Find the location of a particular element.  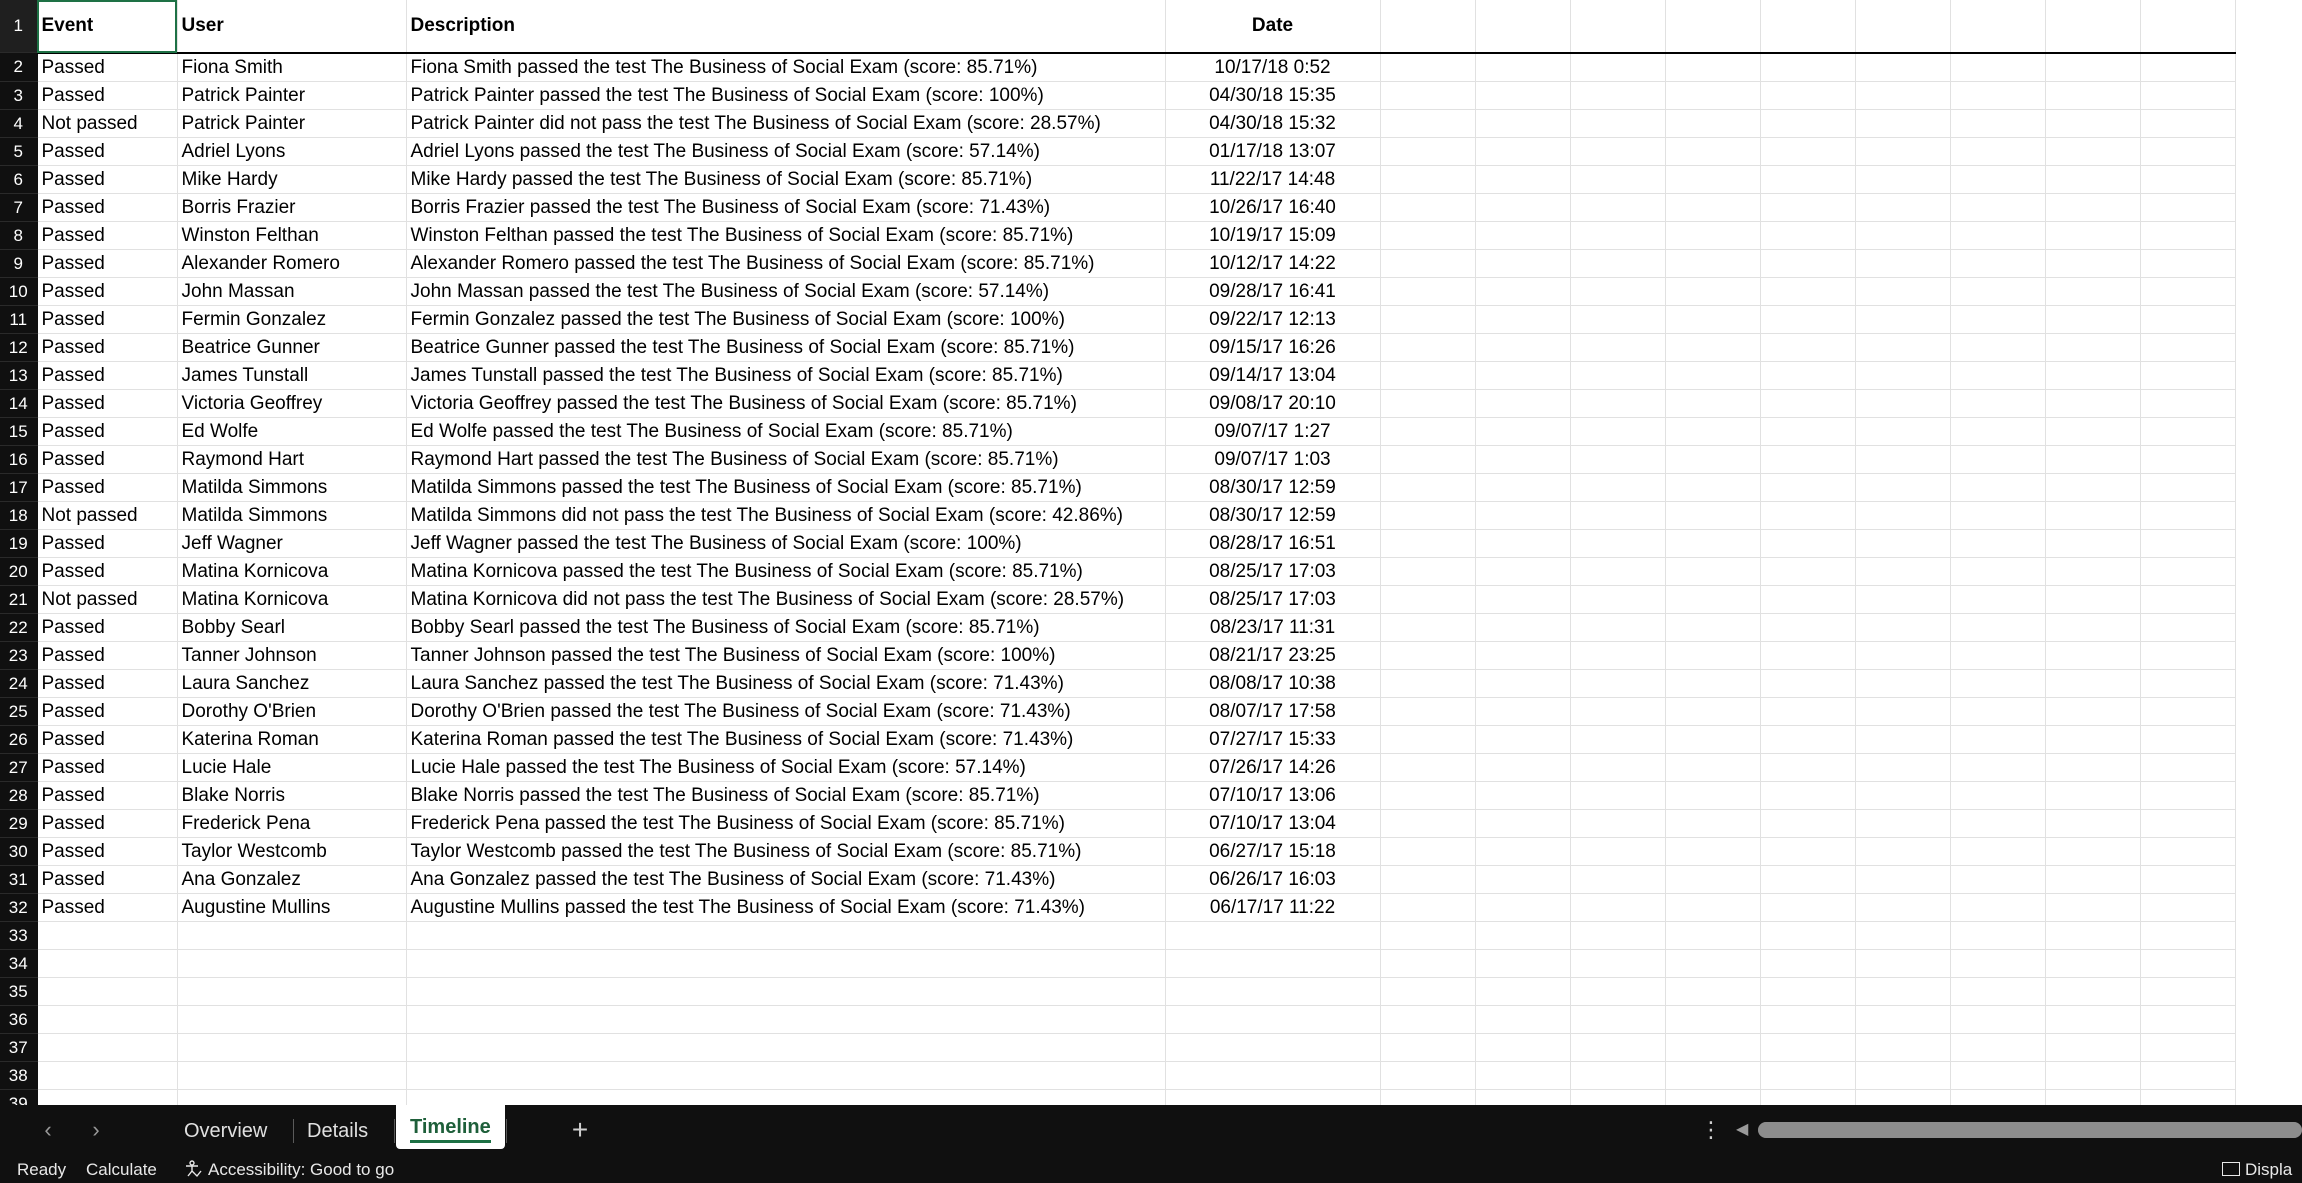

date-cell: 08/21/17 23:25 is located at coordinates (1273, 655).